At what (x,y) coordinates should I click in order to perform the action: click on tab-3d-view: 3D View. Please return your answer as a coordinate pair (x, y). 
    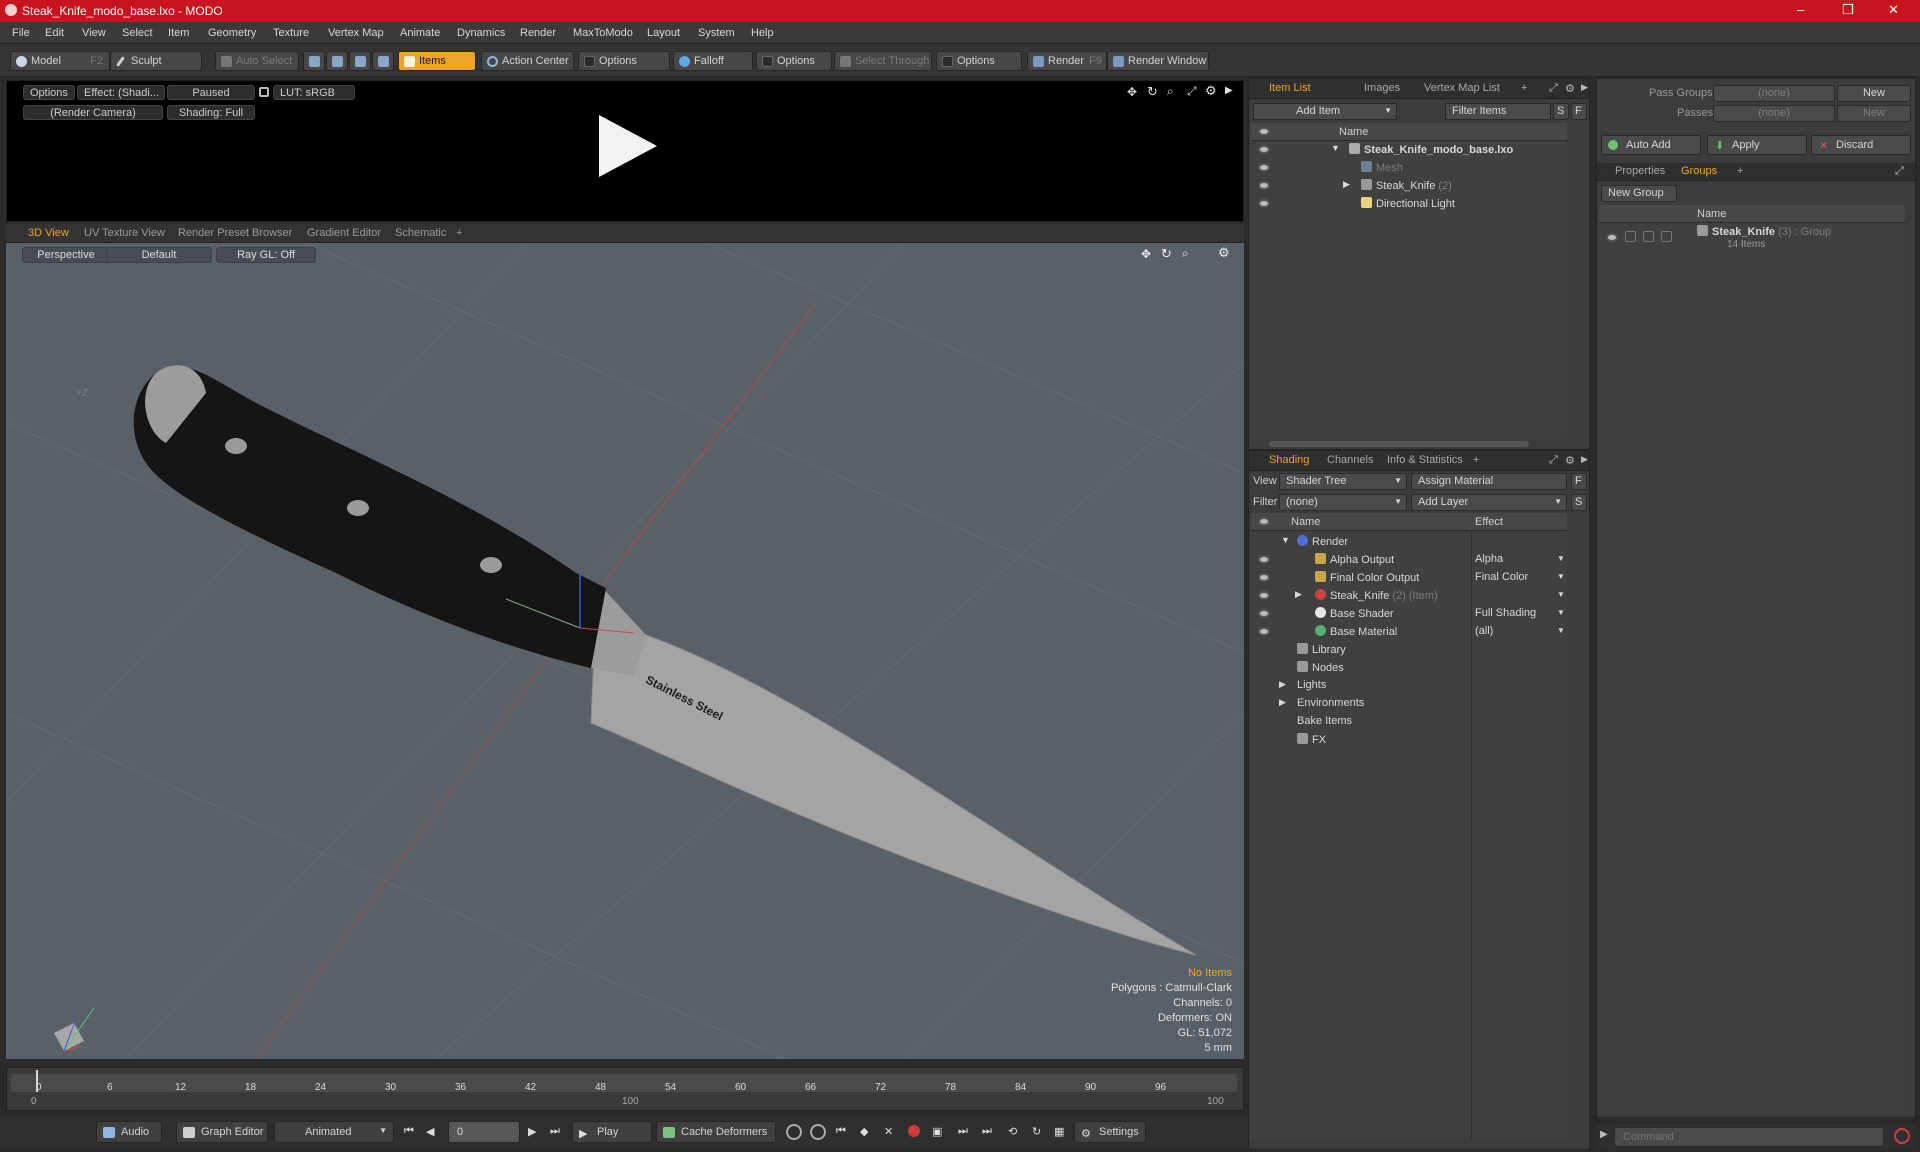
    Looking at the image, I should click on (48, 233).